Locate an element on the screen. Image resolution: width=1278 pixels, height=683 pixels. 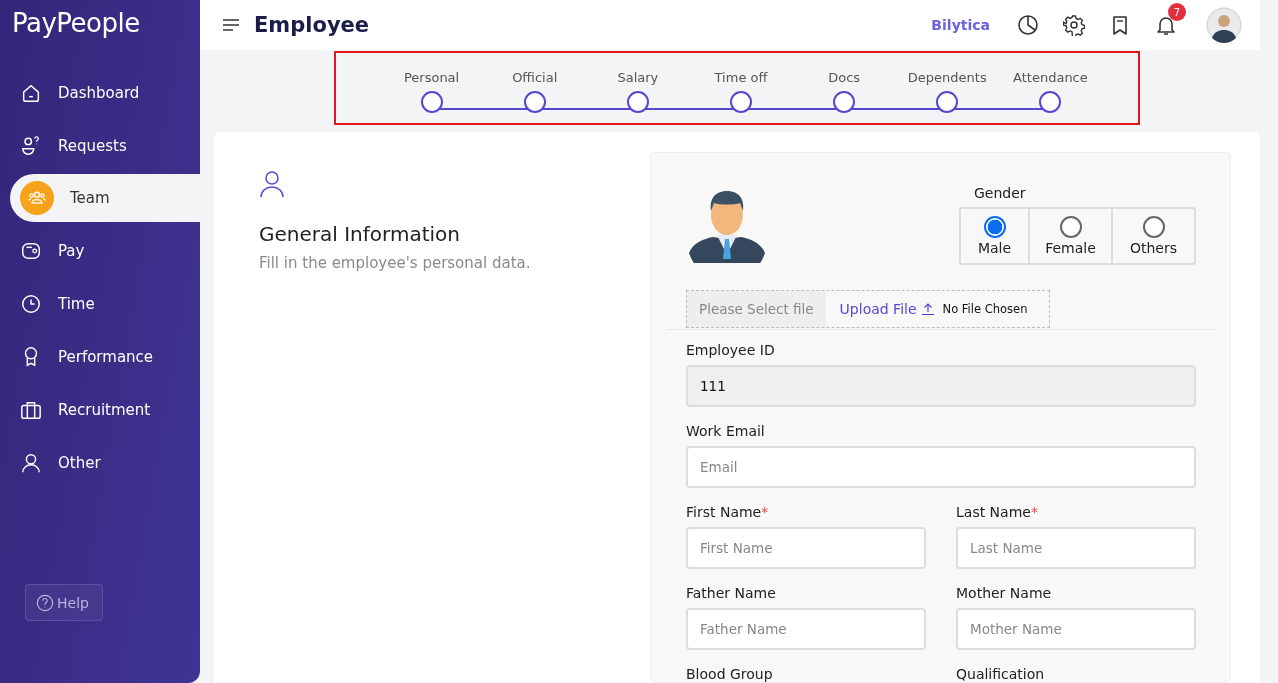
upload-file-button: Upload File is located at coordinates (887, 309).